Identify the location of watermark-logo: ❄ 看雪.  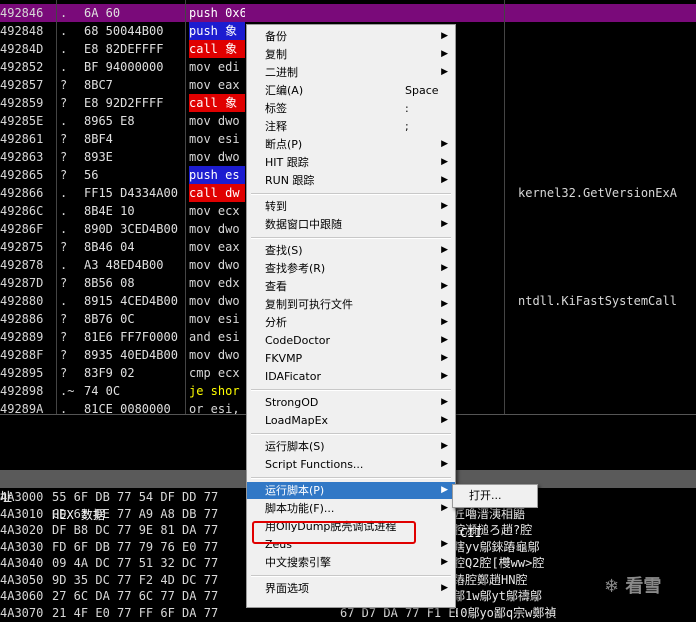
(632, 585).